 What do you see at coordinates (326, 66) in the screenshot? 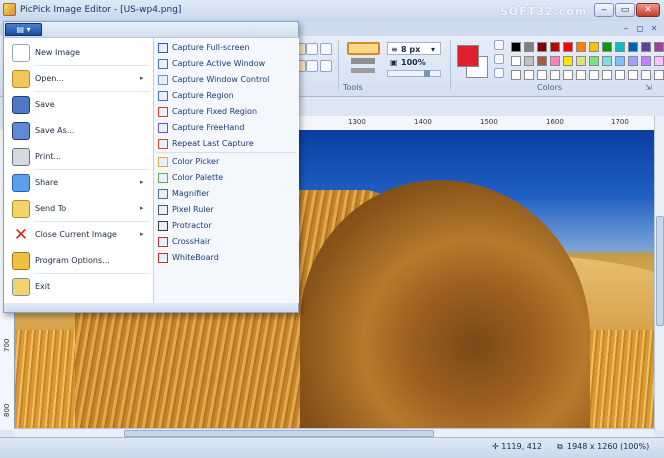
I see `line-icon` at bounding box center [326, 66].